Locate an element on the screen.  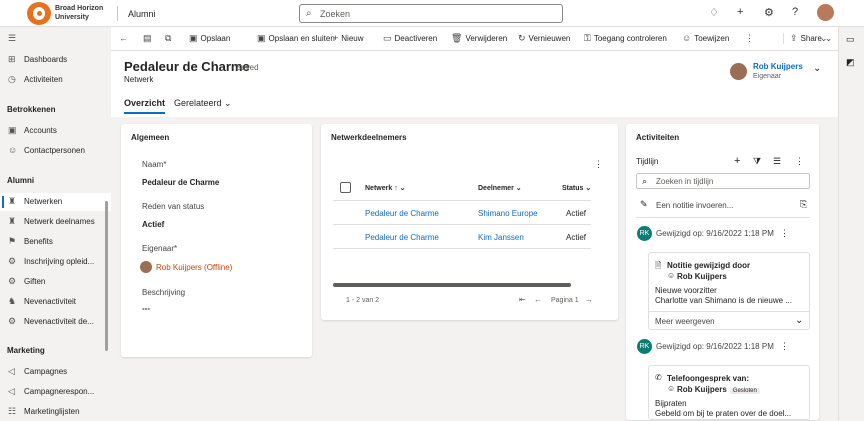
status-reason-label: Reden van status is located at coordinates (173, 206).